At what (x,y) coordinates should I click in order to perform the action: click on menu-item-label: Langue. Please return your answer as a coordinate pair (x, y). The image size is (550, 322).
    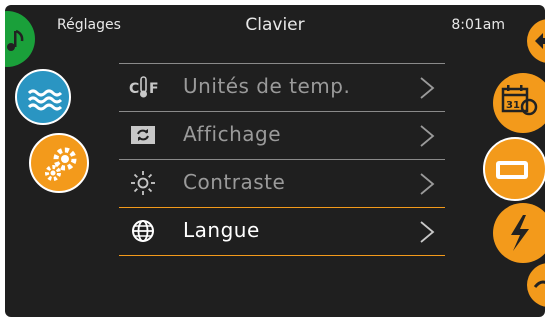
    Looking at the image, I should click on (221, 230).